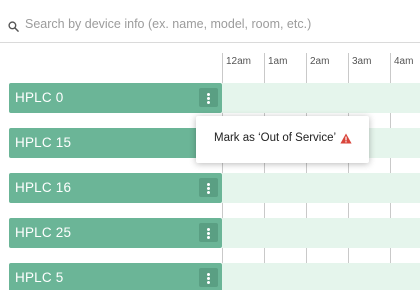 The height and width of the screenshot is (290, 420). I want to click on device-row-hplc-5: HPLC 5, so click(115, 276).